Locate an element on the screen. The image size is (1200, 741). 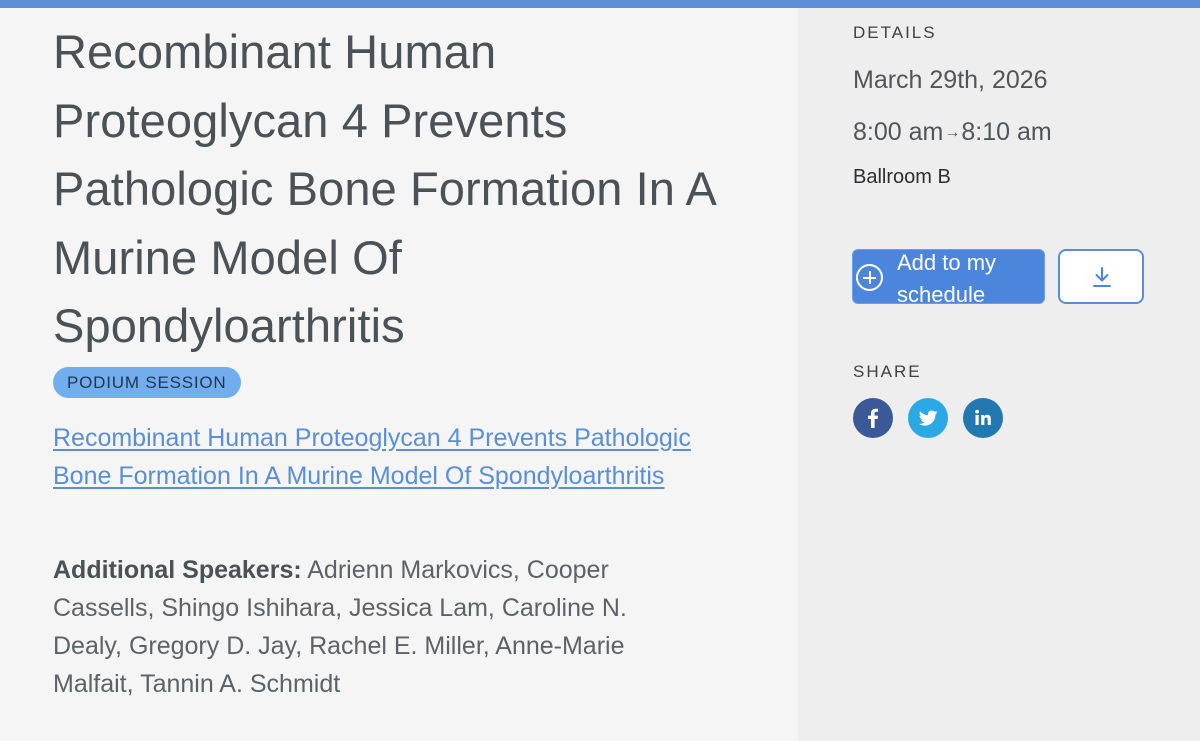
details-heading: DETAILS is located at coordinates (895, 32).